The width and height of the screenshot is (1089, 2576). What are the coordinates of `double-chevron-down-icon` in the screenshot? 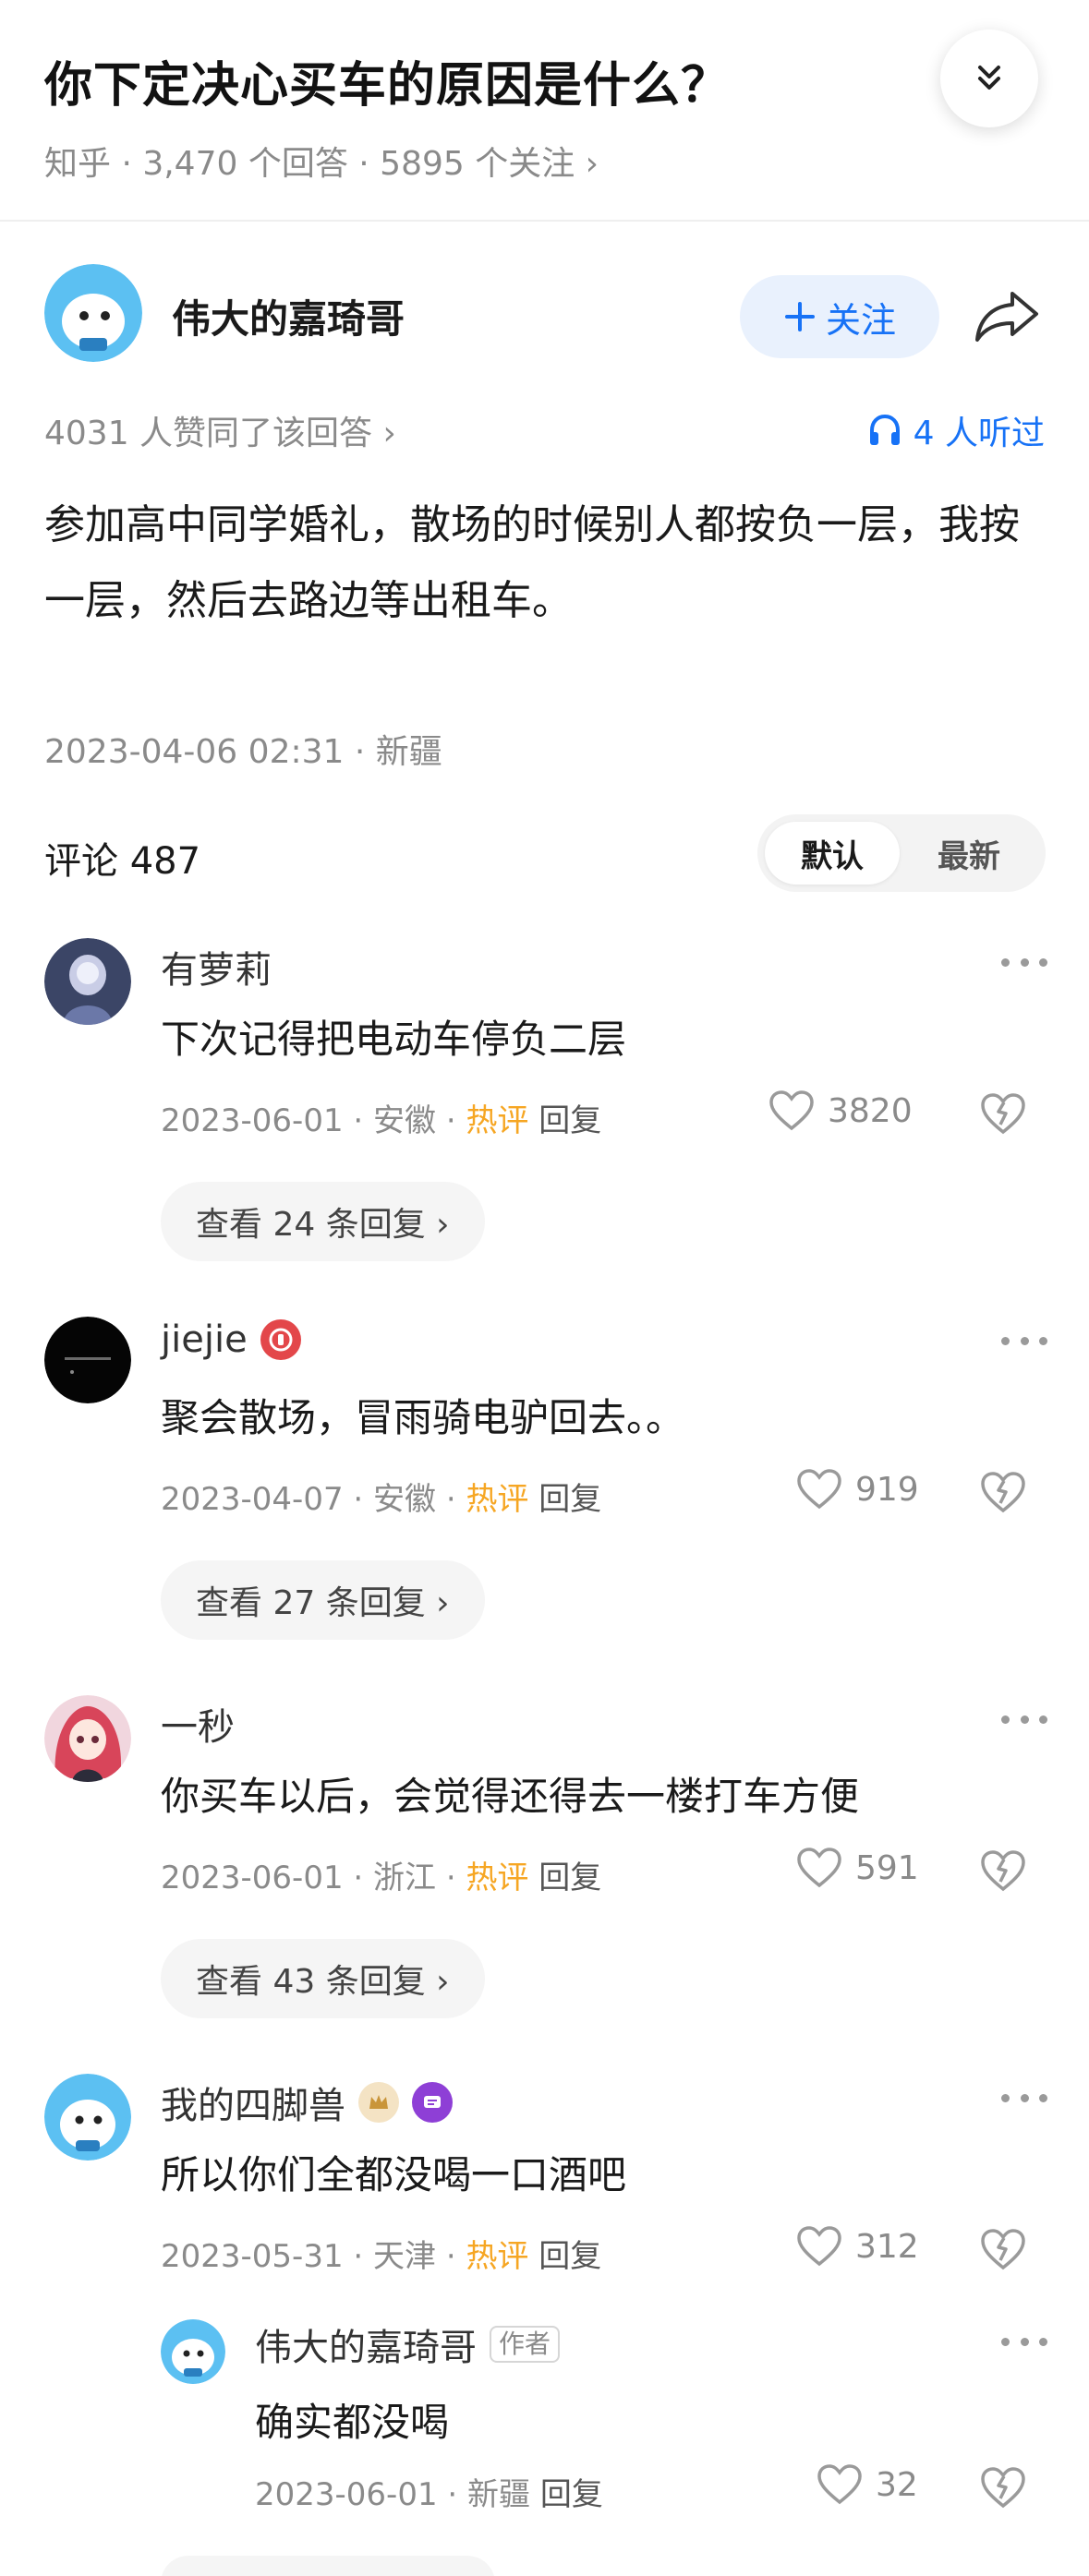 It's located at (989, 78).